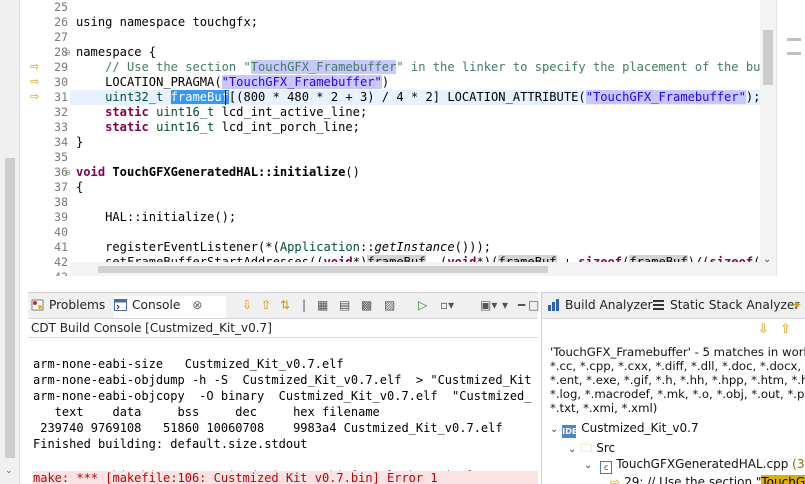  I want to click on tree-file-row: ⌄ cTouchGFXGeneratedHAL.cpp (3 matches), so click(694, 465).